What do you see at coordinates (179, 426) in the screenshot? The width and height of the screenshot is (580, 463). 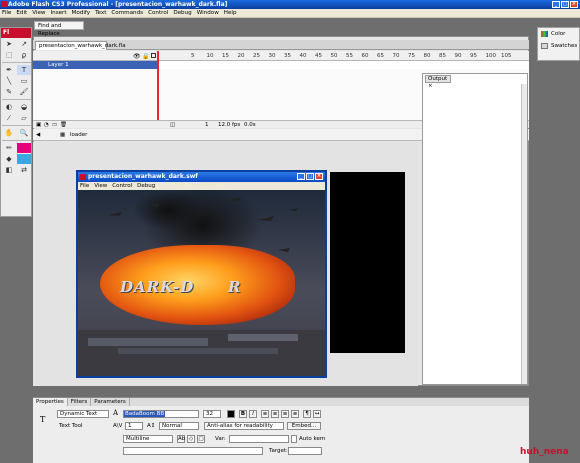 I see `character-position-select: Normal` at bounding box center [179, 426].